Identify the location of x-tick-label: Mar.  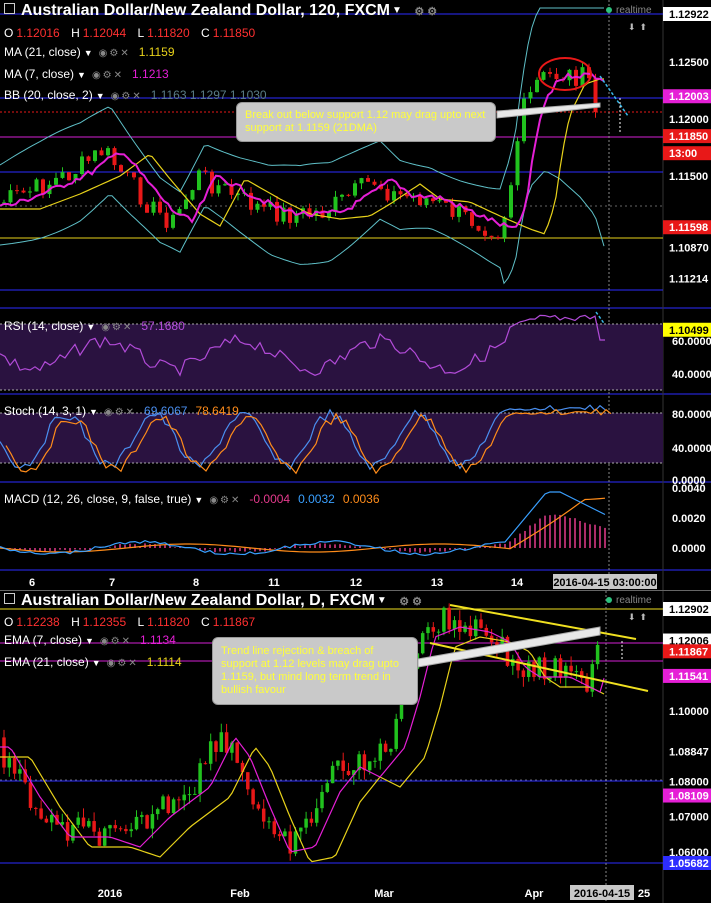
(384, 894).